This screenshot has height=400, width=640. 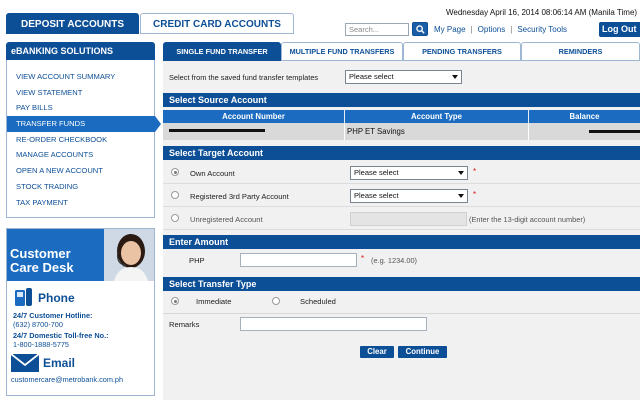 What do you see at coordinates (175, 301) in the screenshot?
I see `immediate-radio` at bounding box center [175, 301].